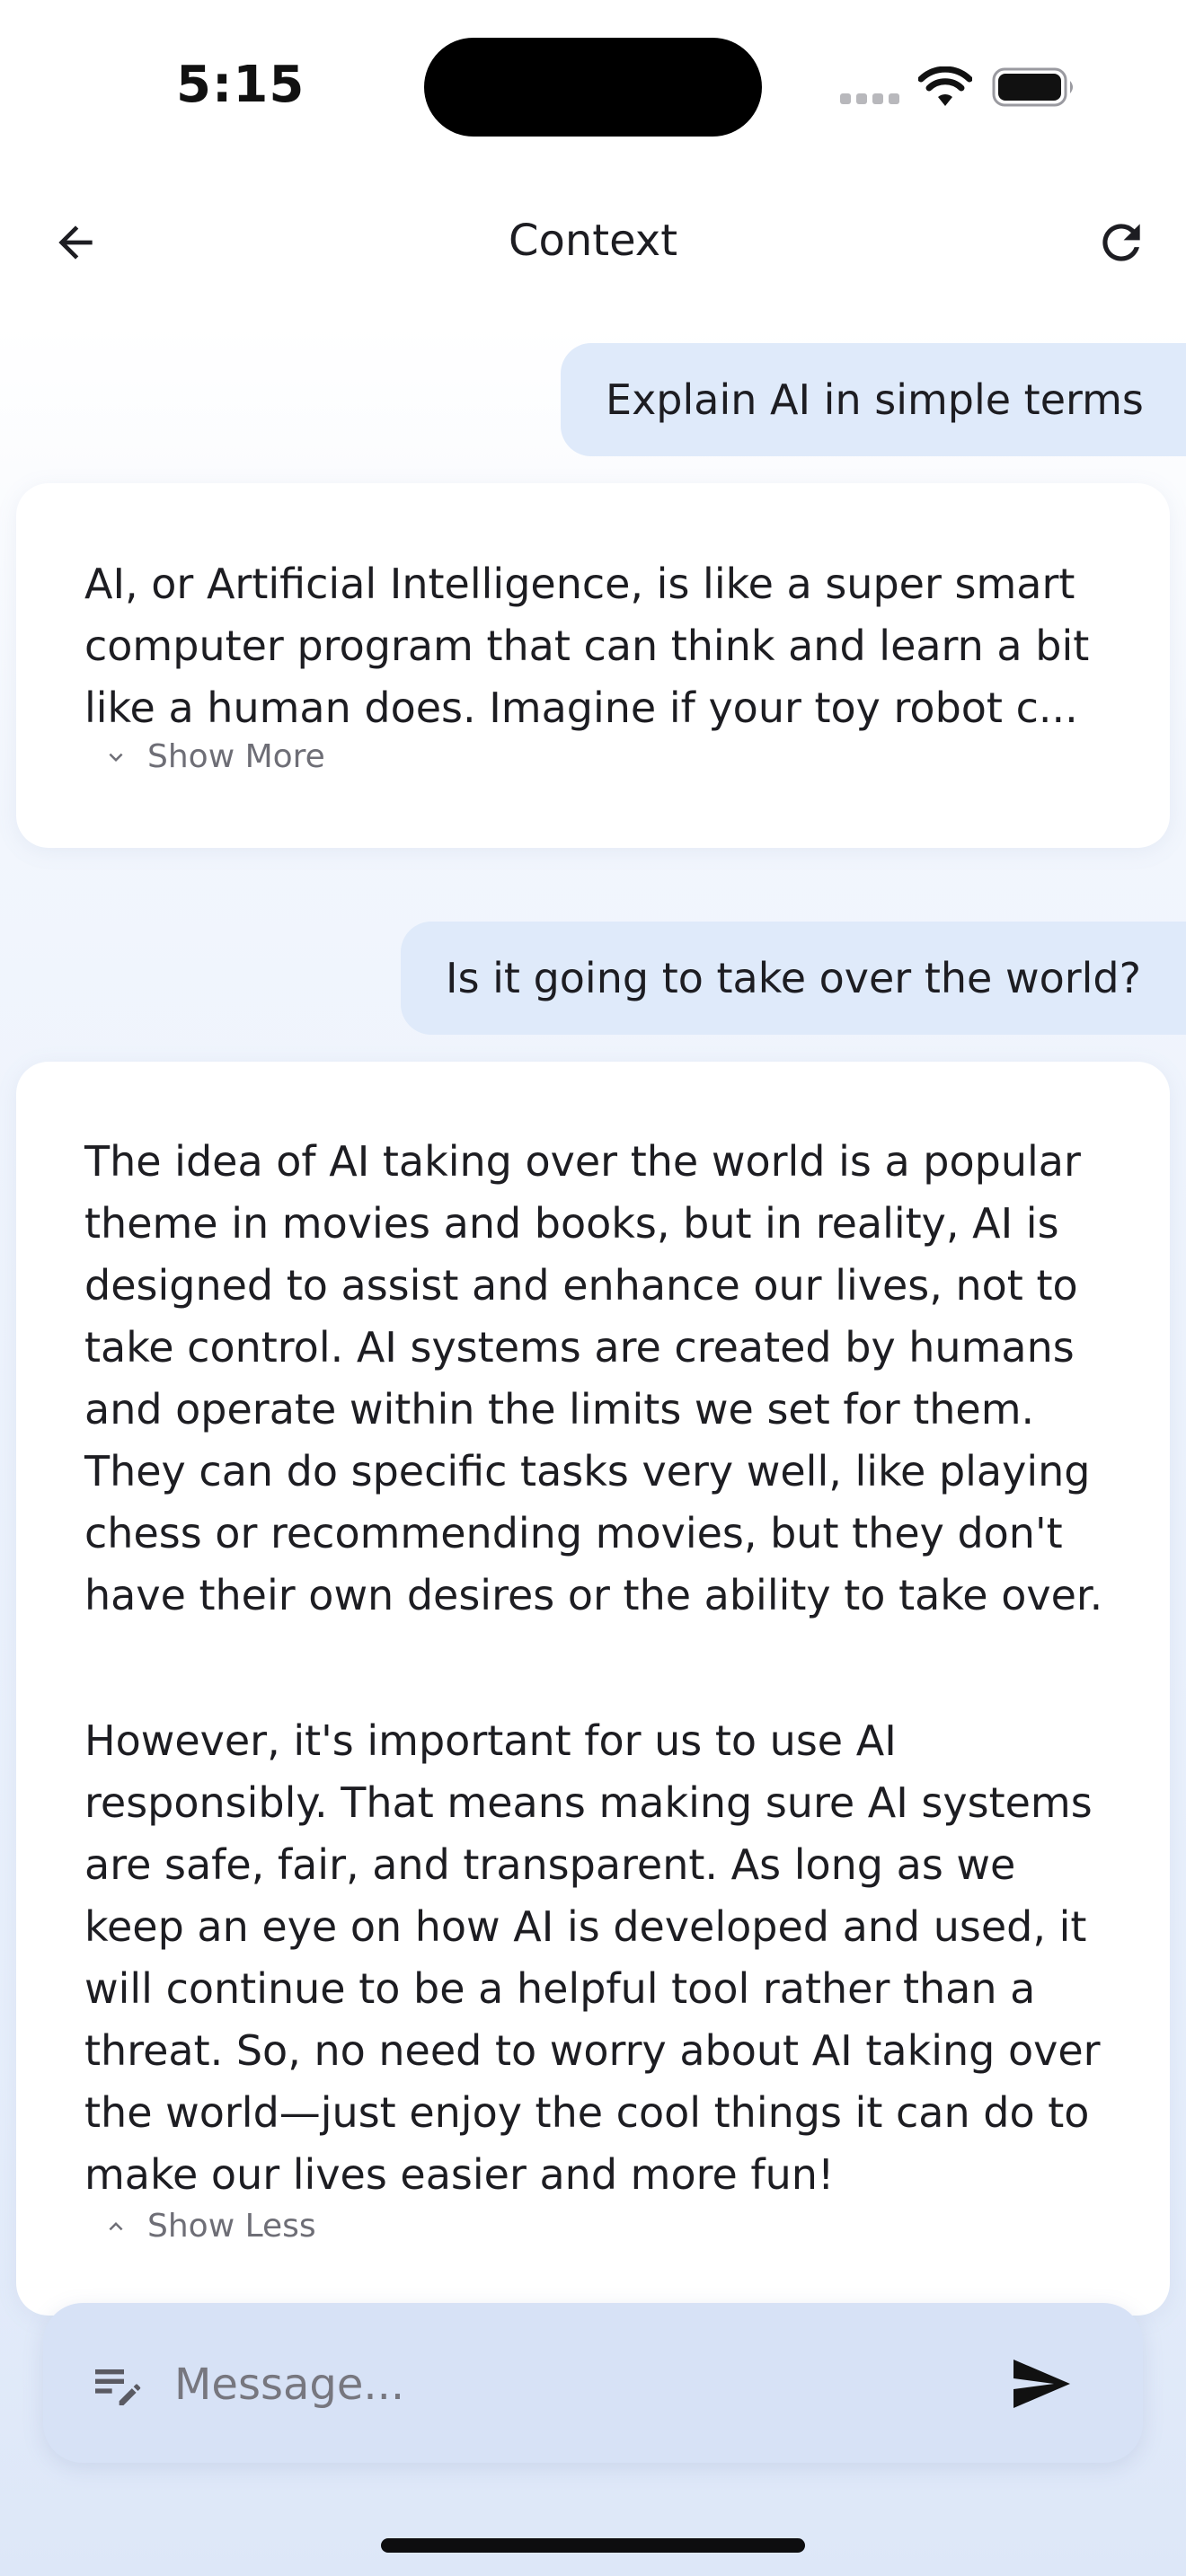 Image resolution: width=1186 pixels, height=2576 pixels. I want to click on send-icon, so click(1041, 2384).